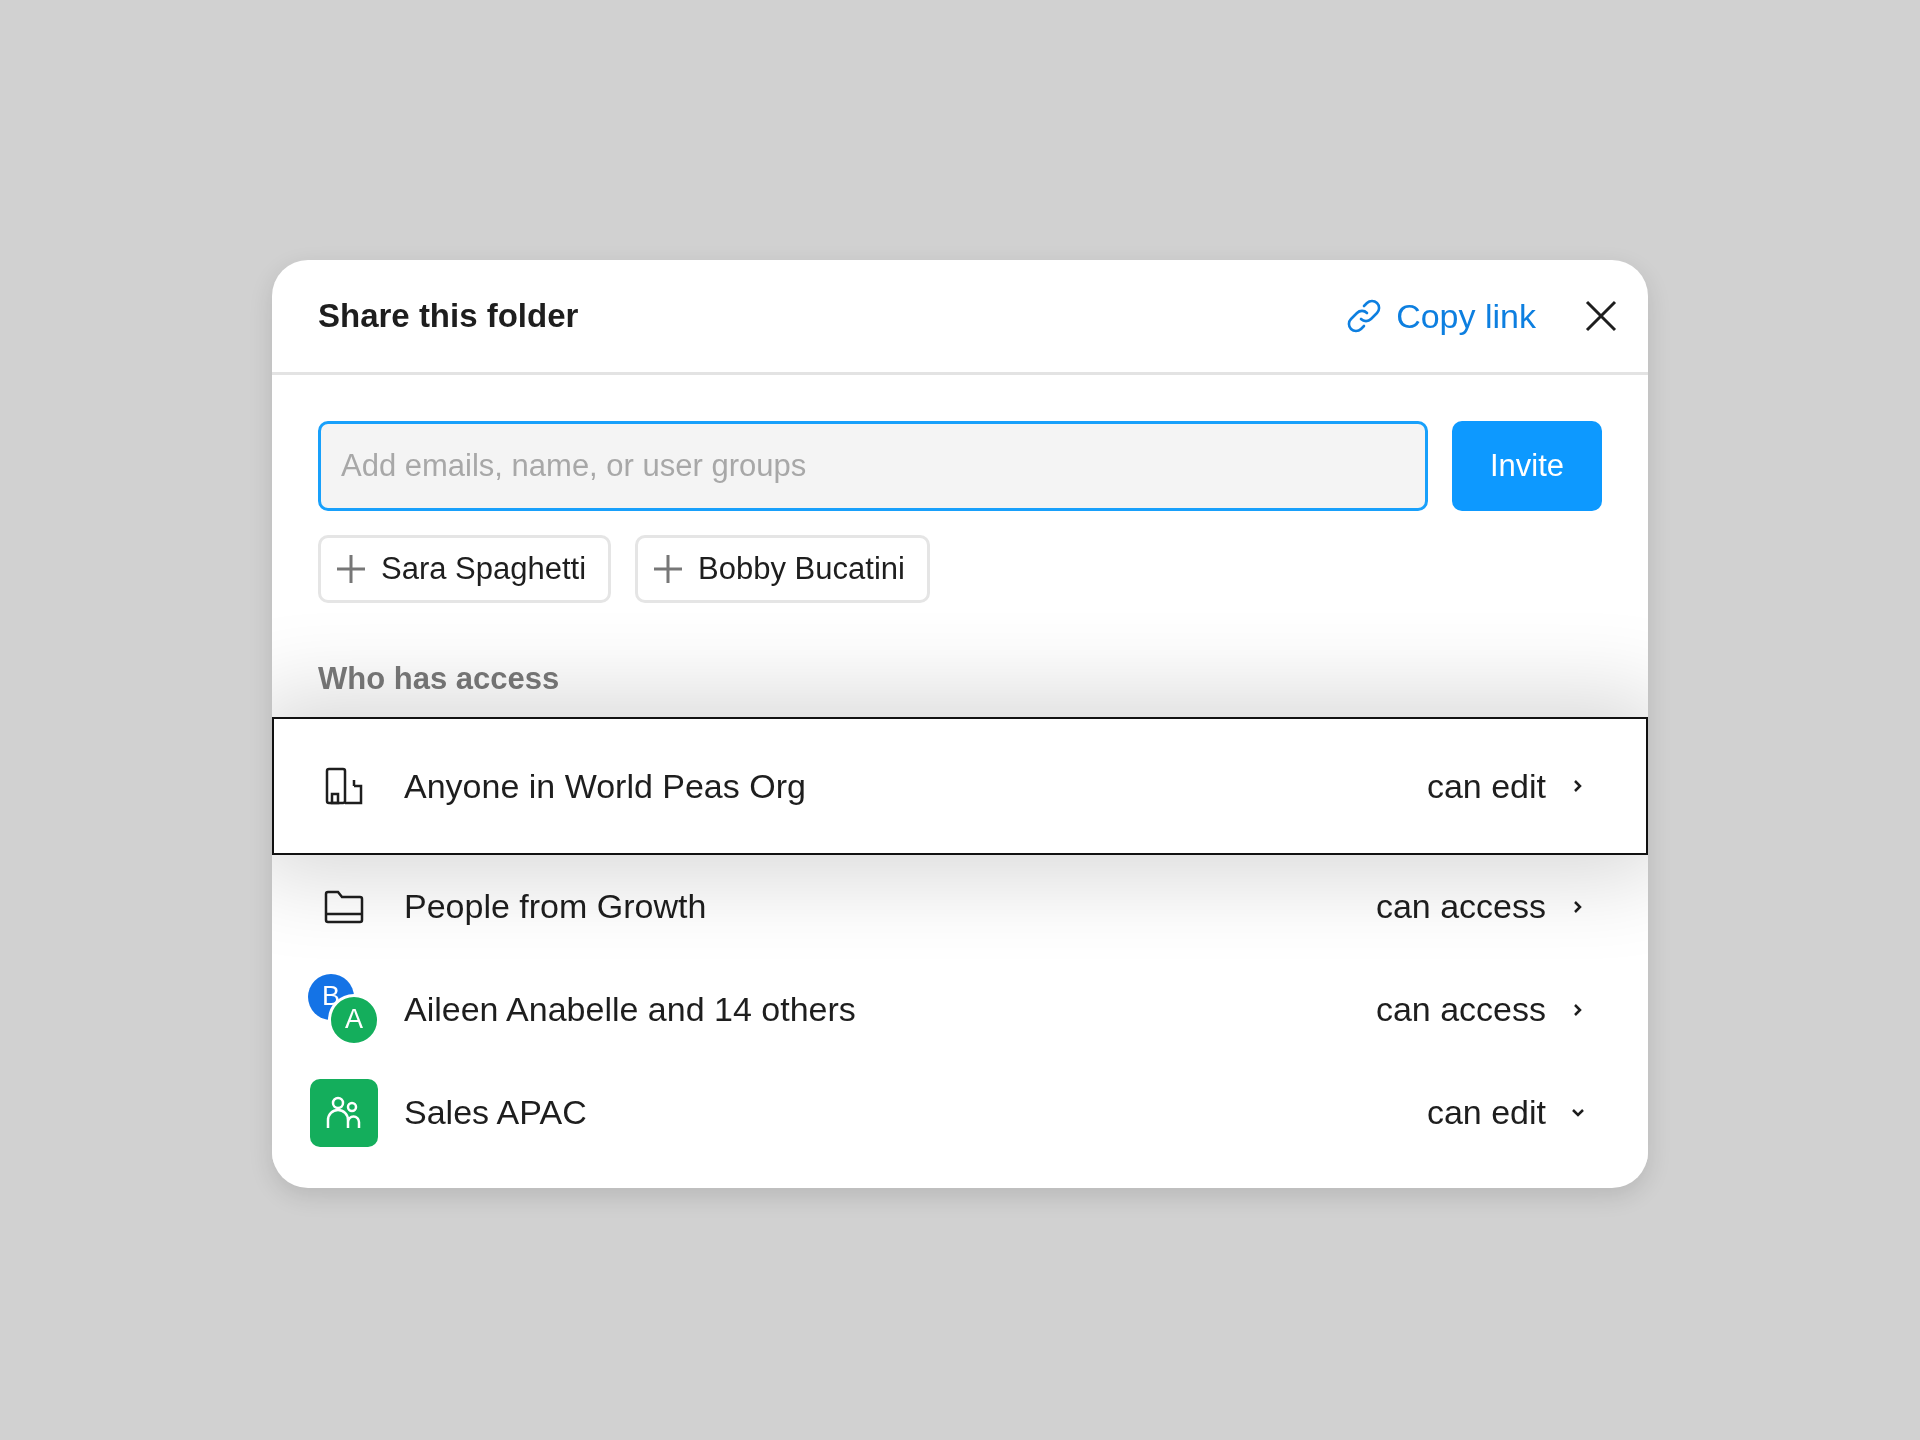 This screenshot has height=1440, width=1920. What do you see at coordinates (960, 906) in the screenshot?
I see `access-row: People from Growth can access` at bounding box center [960, 906].